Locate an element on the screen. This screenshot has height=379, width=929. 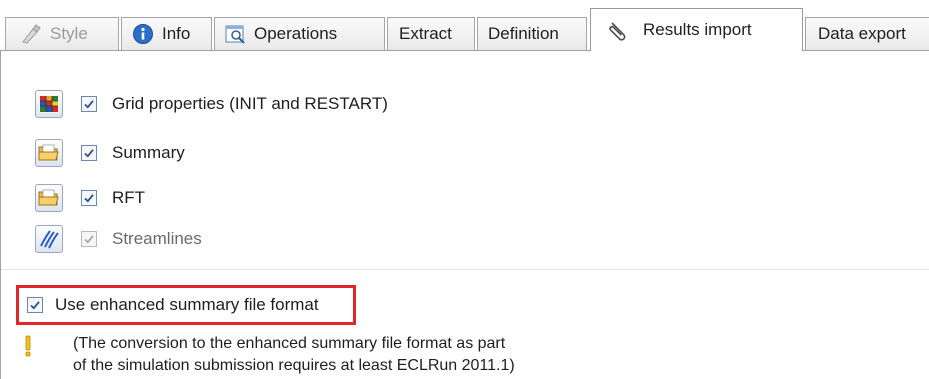
tab-label: Results import is located at coordinates (697, 29).